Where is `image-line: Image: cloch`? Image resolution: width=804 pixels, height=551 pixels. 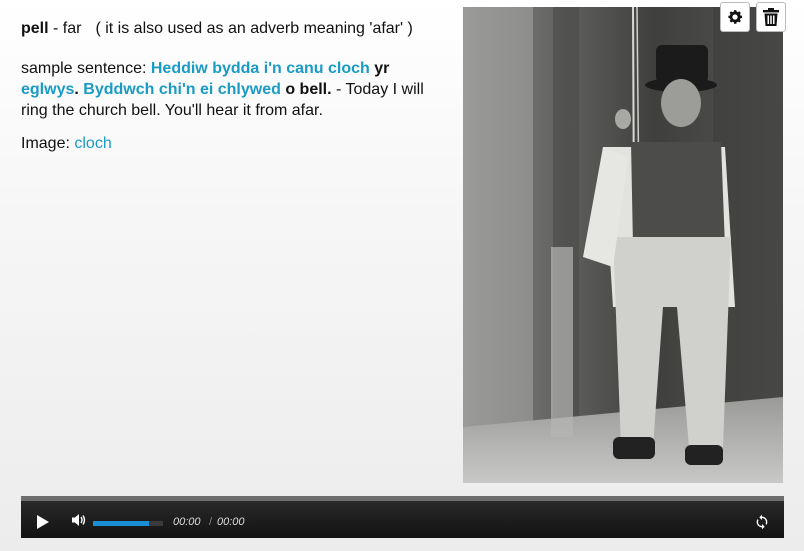
image-line: Image: cloch is located at coordinates (231, 143).